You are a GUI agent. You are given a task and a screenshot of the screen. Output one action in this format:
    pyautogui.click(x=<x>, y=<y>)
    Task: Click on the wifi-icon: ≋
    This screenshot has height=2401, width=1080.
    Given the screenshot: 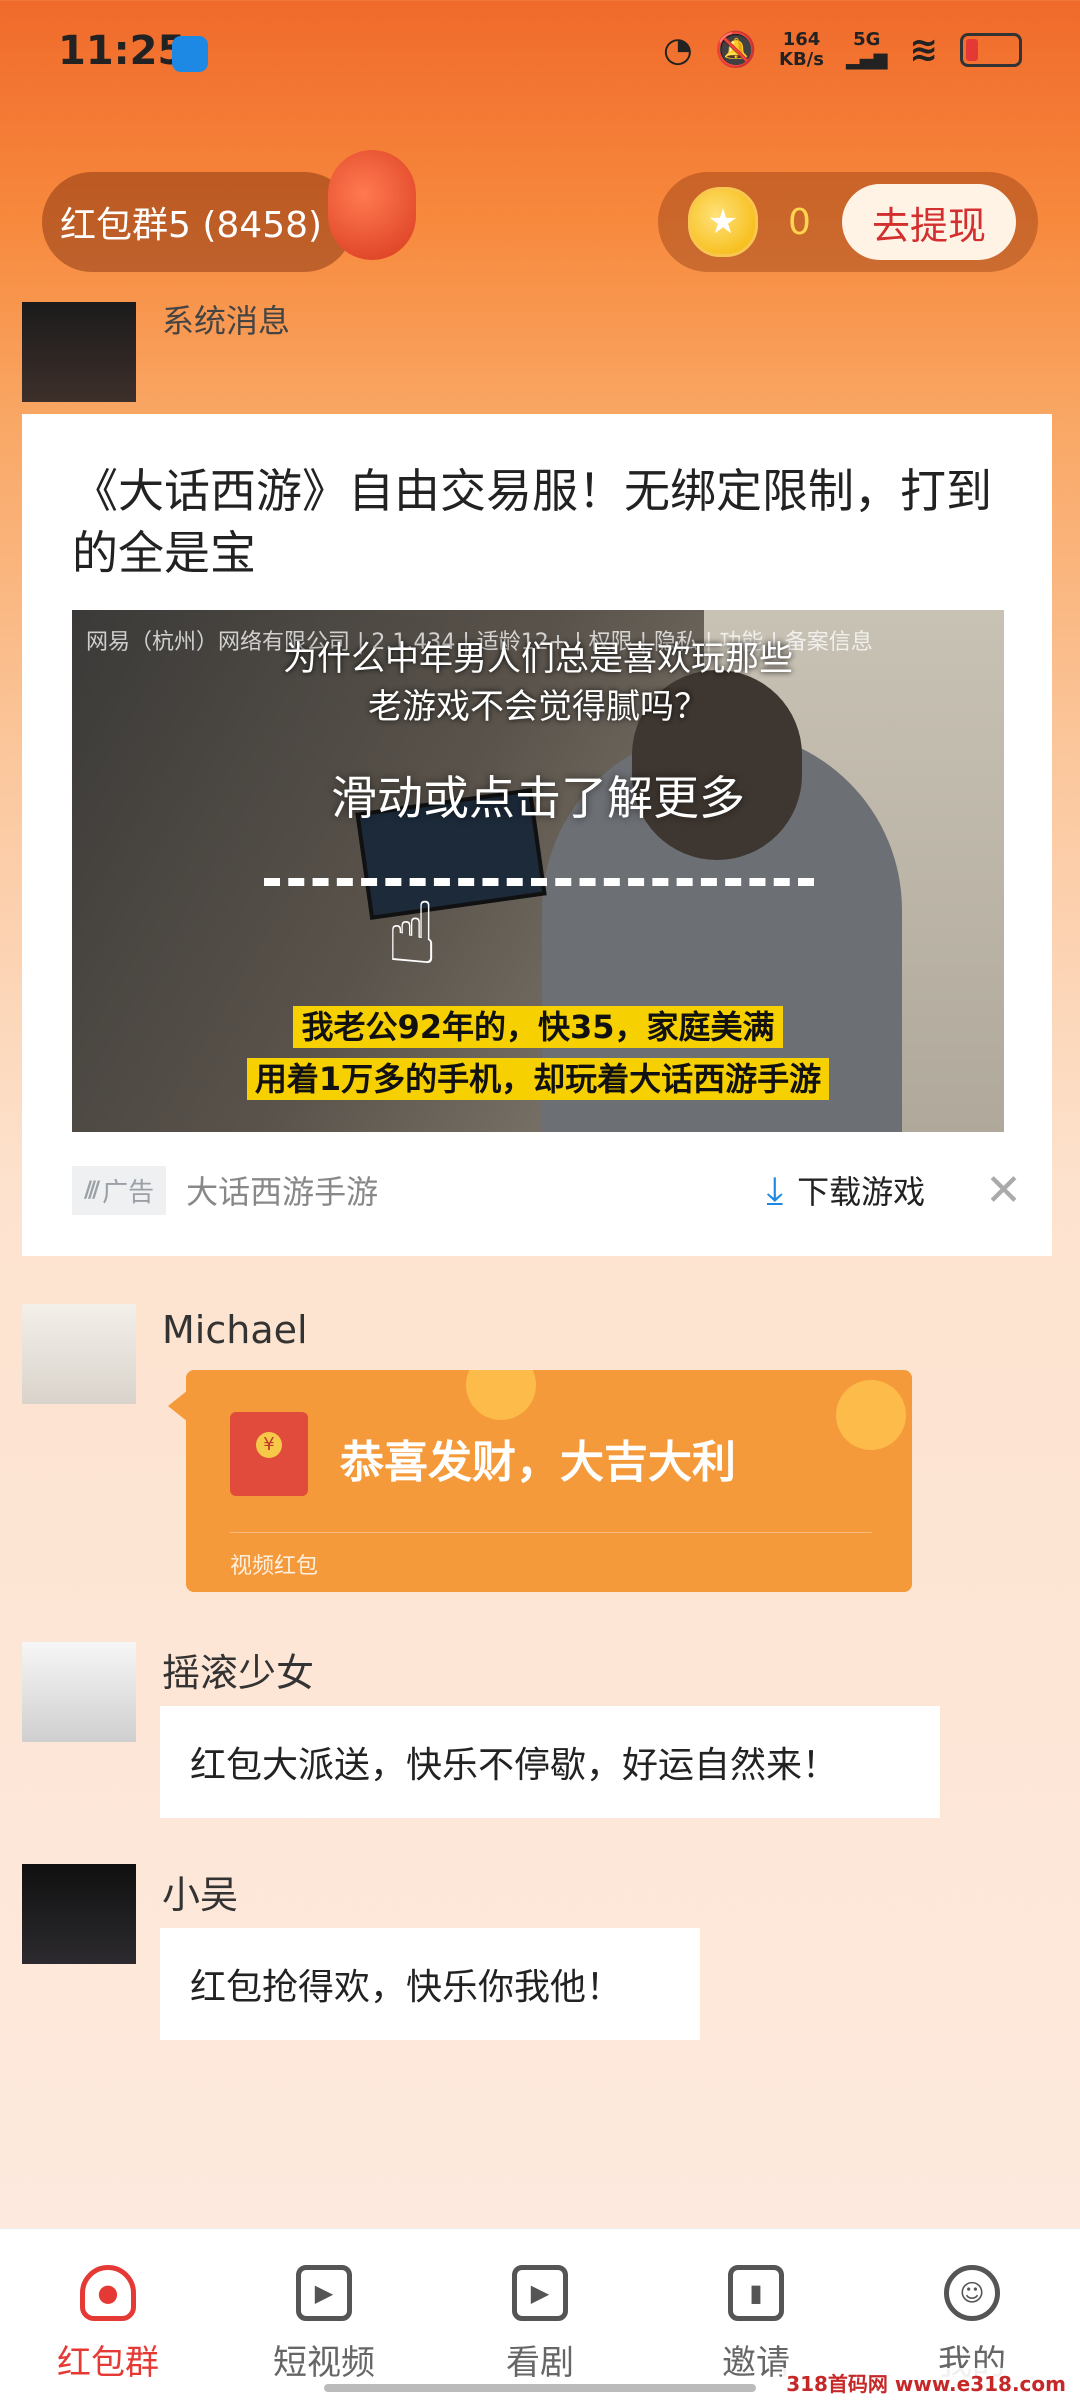 What is the action you would take?
    pyautogui.click(x=924, y=50)
    